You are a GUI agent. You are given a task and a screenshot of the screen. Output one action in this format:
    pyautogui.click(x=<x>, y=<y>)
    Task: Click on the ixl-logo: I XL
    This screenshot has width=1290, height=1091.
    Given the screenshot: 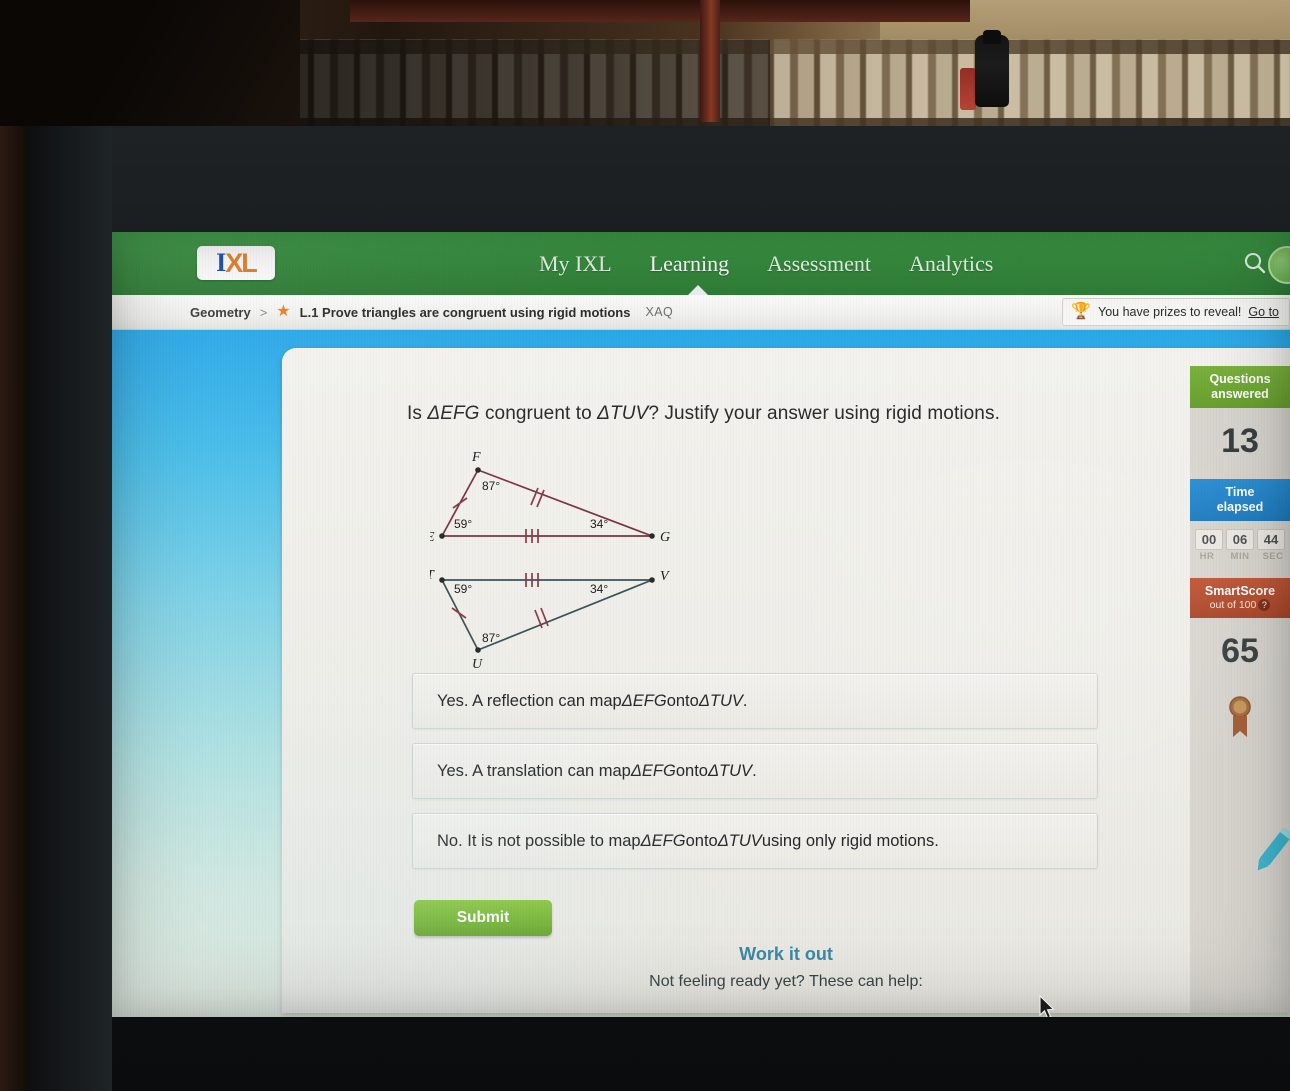 What is the action you would take?
    pyautogui.click(x=236, y=263)
    